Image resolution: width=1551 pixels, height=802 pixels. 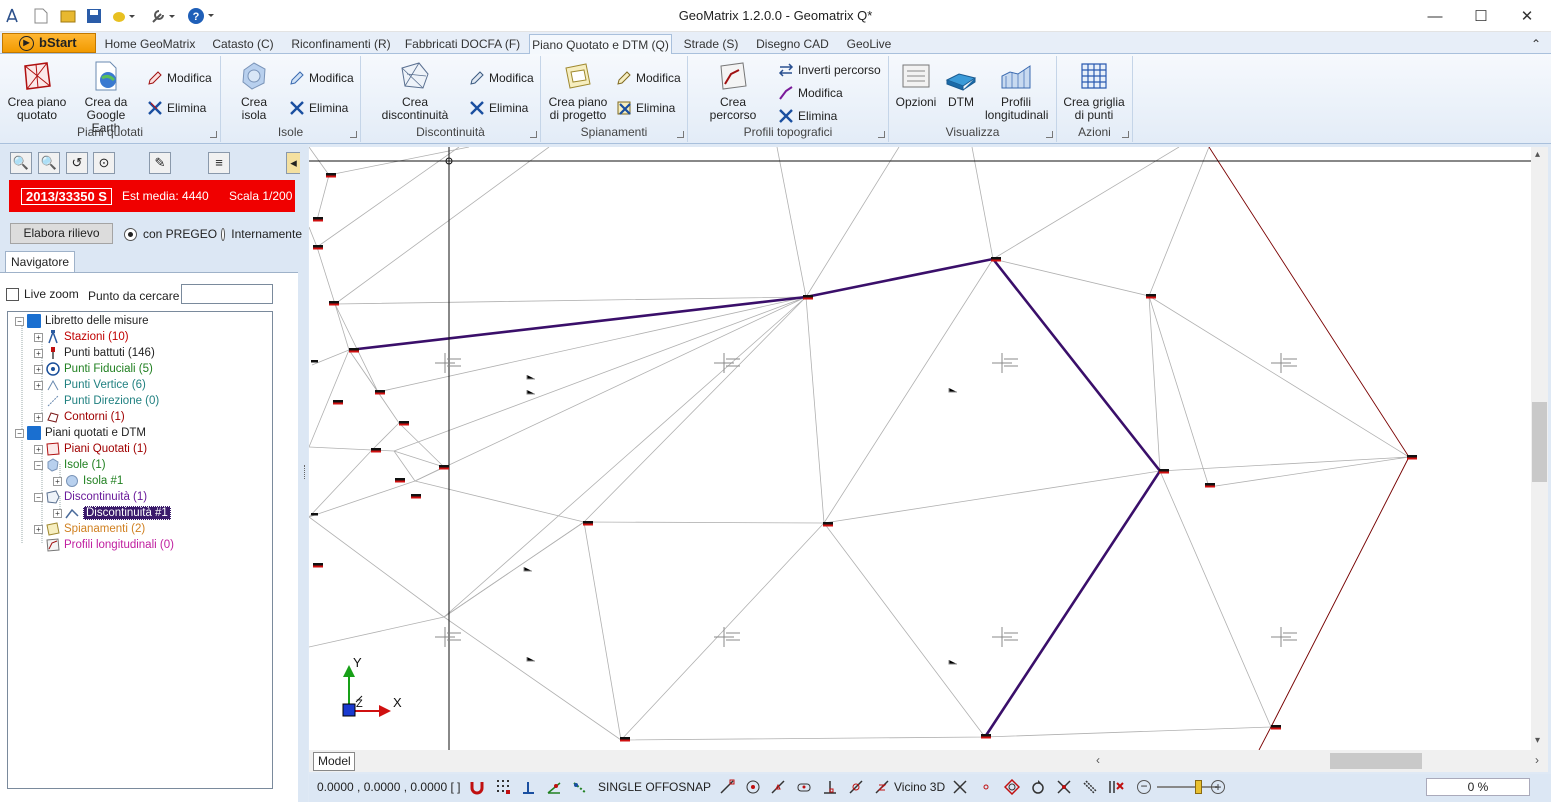 What do you see at coordinates (40, 262) in the screenshot?
I see `tab-navigatore: Navigatore` at bounding box center [40, 262].